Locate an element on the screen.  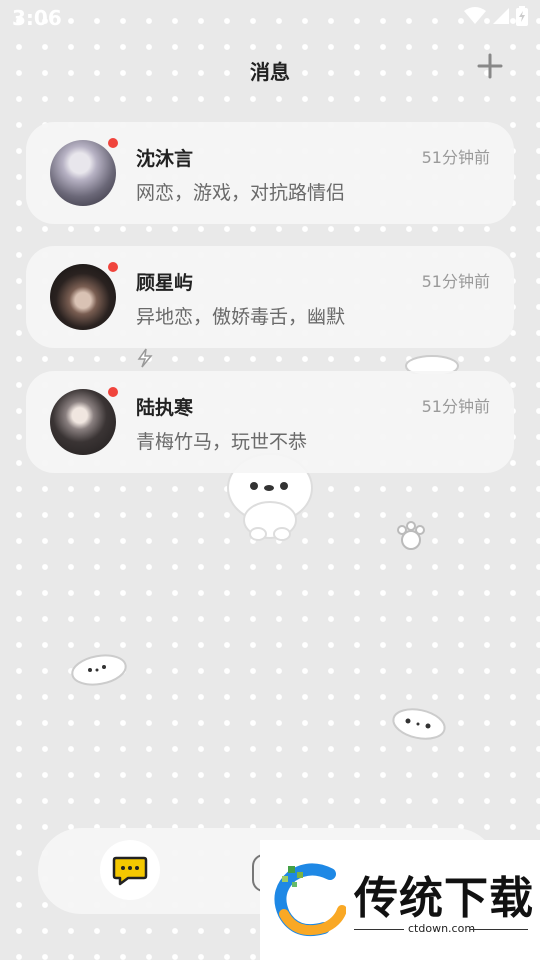
header: 消息 is located at coordinates (270, 70).